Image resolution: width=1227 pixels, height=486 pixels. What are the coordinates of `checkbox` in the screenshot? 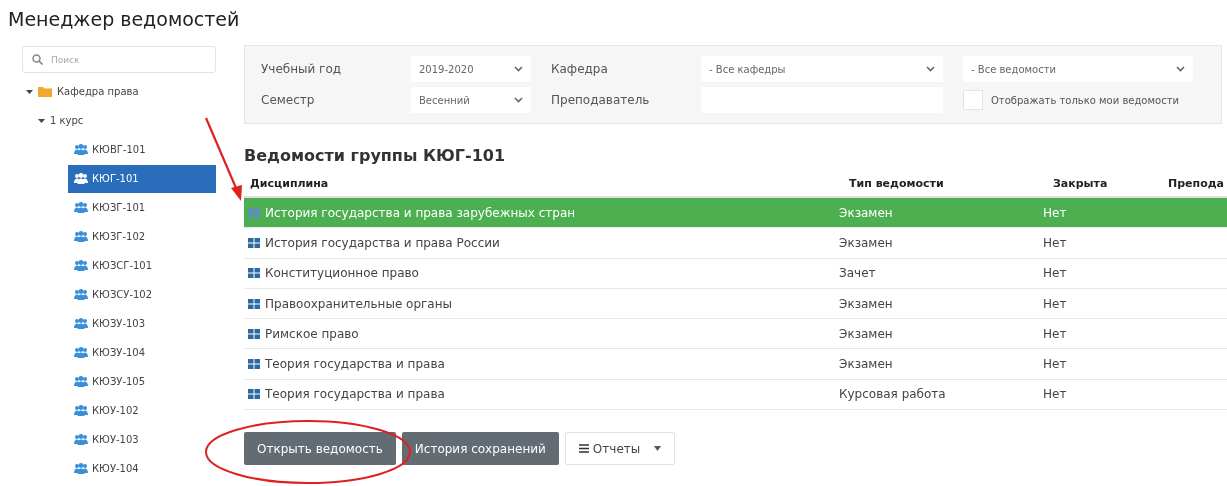 It's located at (973, 100).